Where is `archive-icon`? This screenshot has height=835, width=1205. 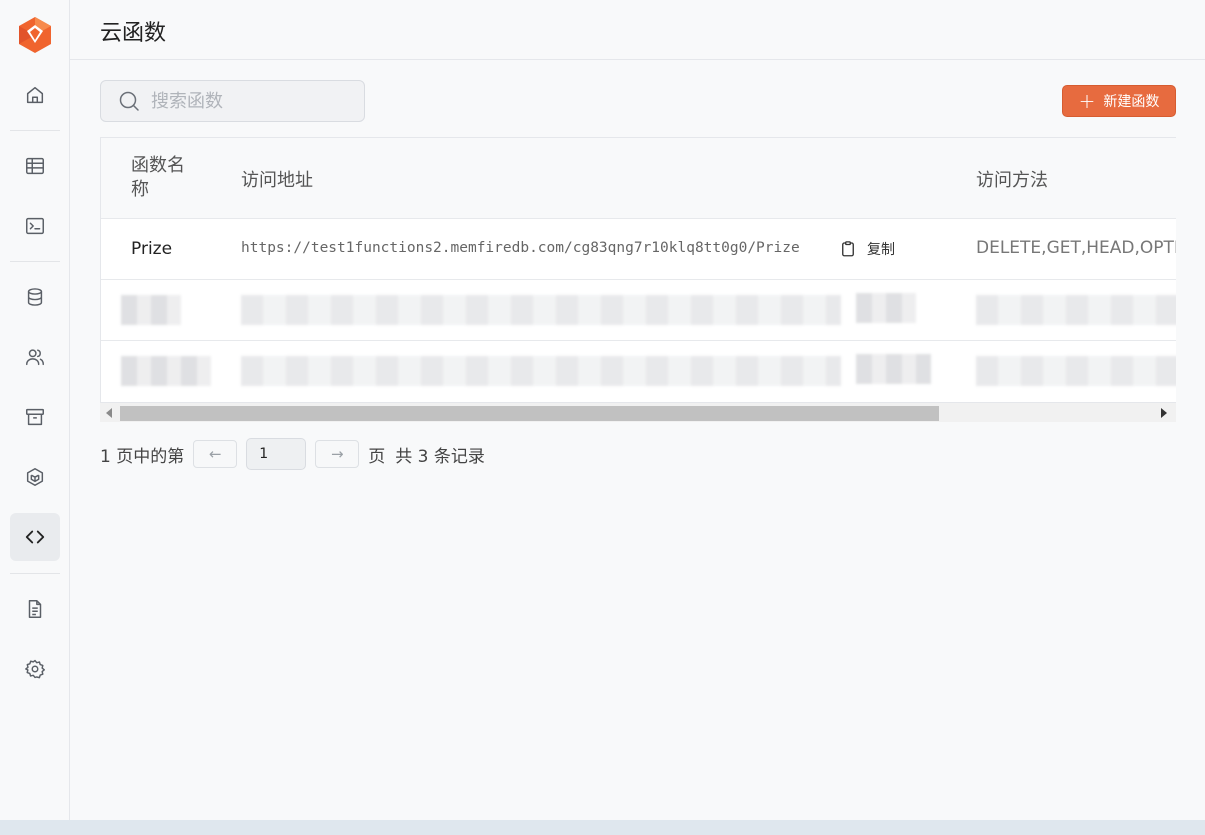
archive-icon is located at coordinates (35, 417).